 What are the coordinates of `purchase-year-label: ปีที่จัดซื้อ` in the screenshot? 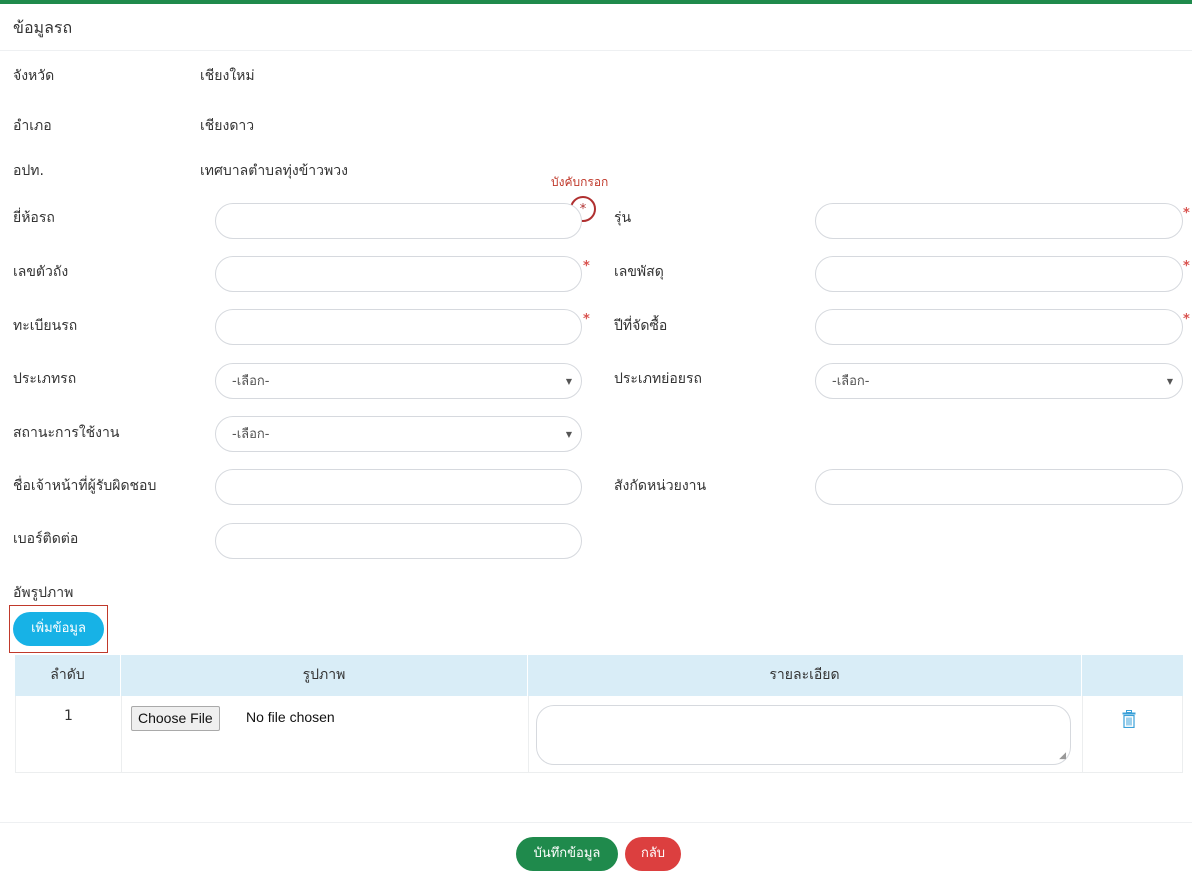 It's located at (641, 326).